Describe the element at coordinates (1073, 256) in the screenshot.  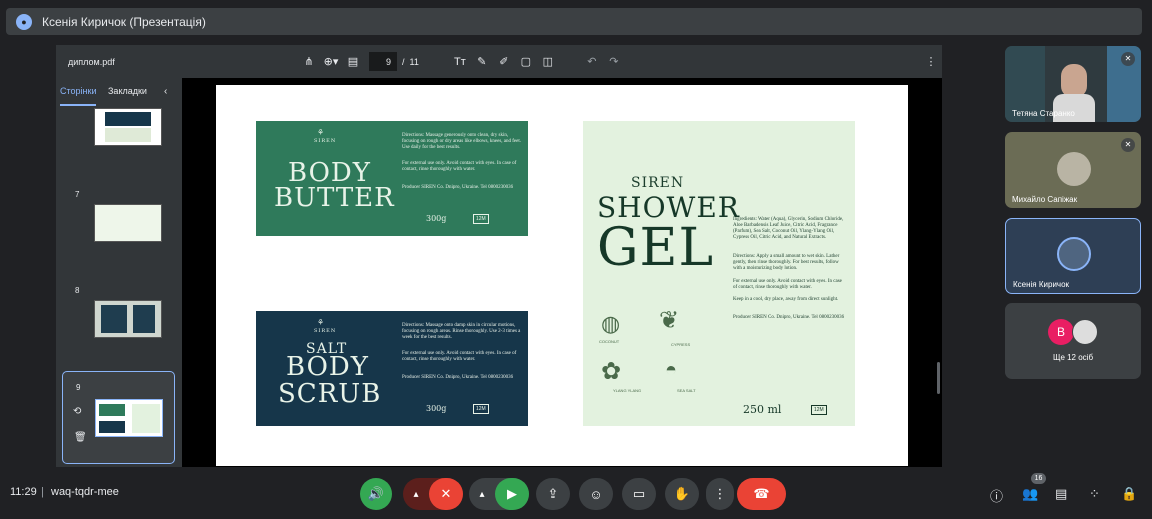
I see `participant-tile-3: Ксенія Киричок` at that location.